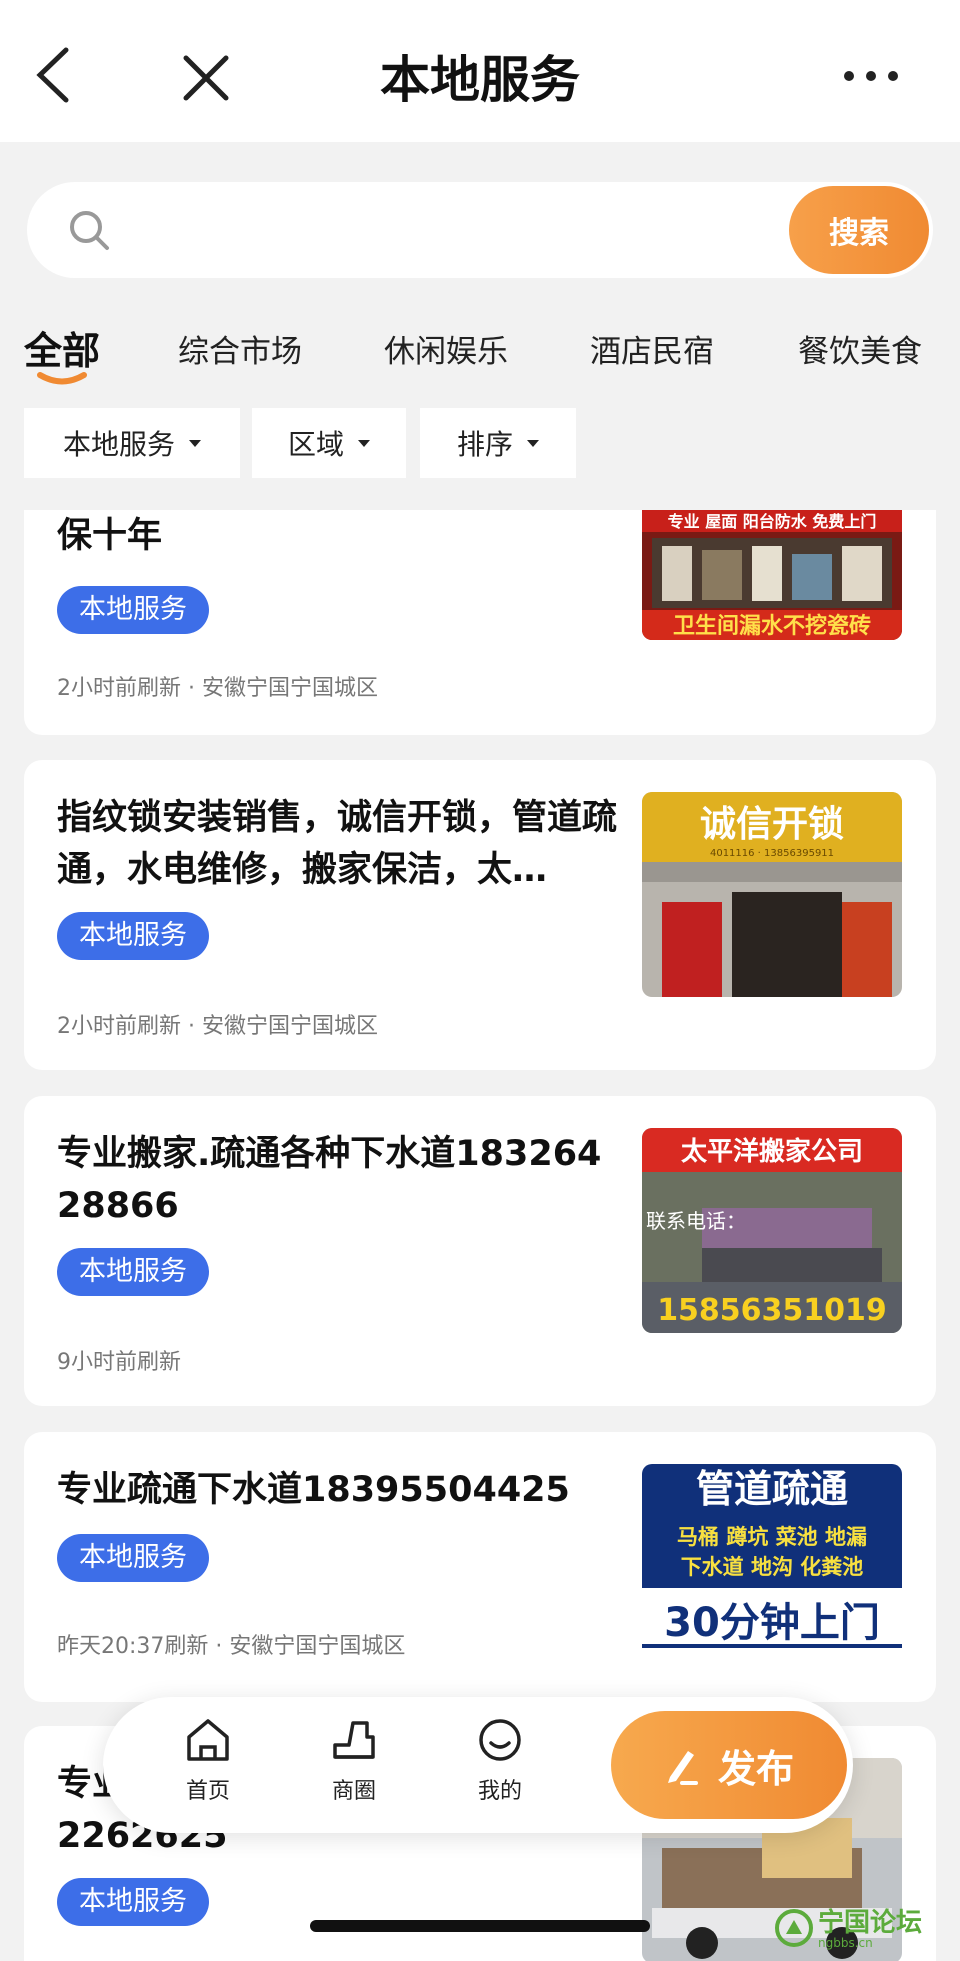 Image resolution: width=960 pixels, height=1961 pixels. Describe the element at coordinates (772, 1230) in the screenshot. I see `listing-thumbnail: 太平洋搬家公司 联系电话： 15856351019` at that location.